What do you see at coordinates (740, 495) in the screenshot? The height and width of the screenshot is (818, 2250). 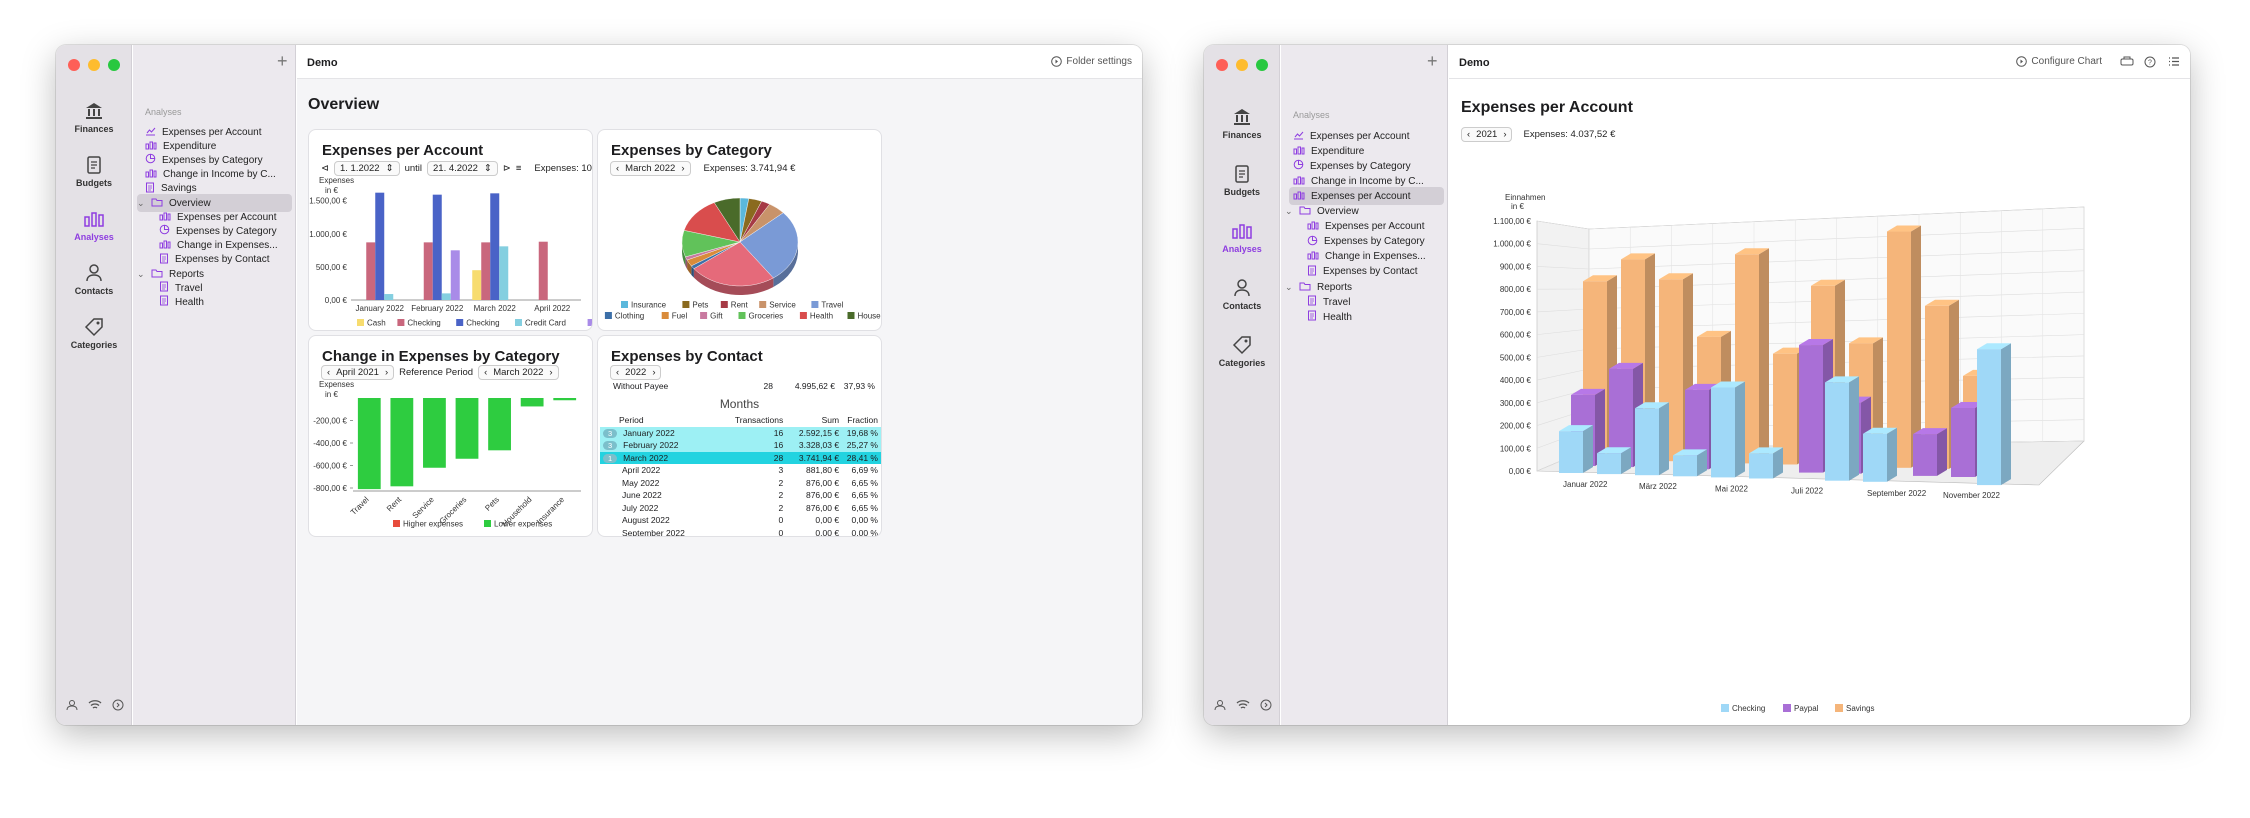 I see `table-row: June 2022 2 876,00 €6,65 %` at bounding box center [740, 495].